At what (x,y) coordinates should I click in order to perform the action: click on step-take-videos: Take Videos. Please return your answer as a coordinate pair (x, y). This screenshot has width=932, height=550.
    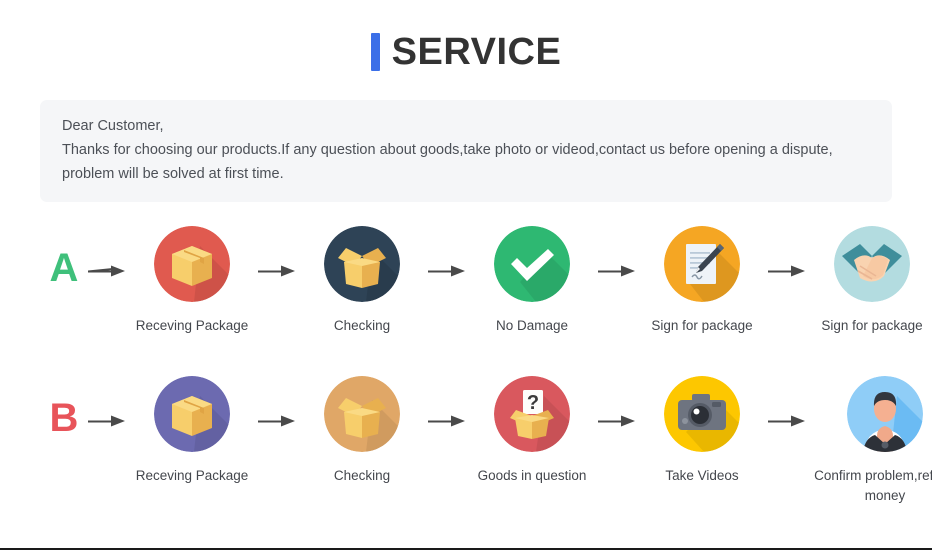
    Looking at the image, I should click on (702, 431).